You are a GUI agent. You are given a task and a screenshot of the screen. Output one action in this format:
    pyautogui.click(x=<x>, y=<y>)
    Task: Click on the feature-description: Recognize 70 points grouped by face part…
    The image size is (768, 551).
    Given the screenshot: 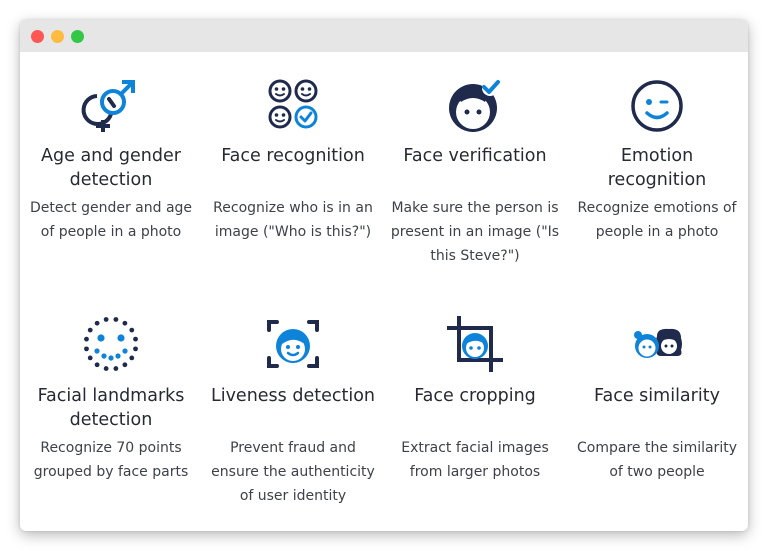 What is the action you would take?
    pyautogui.click(x=111, y=460)
    